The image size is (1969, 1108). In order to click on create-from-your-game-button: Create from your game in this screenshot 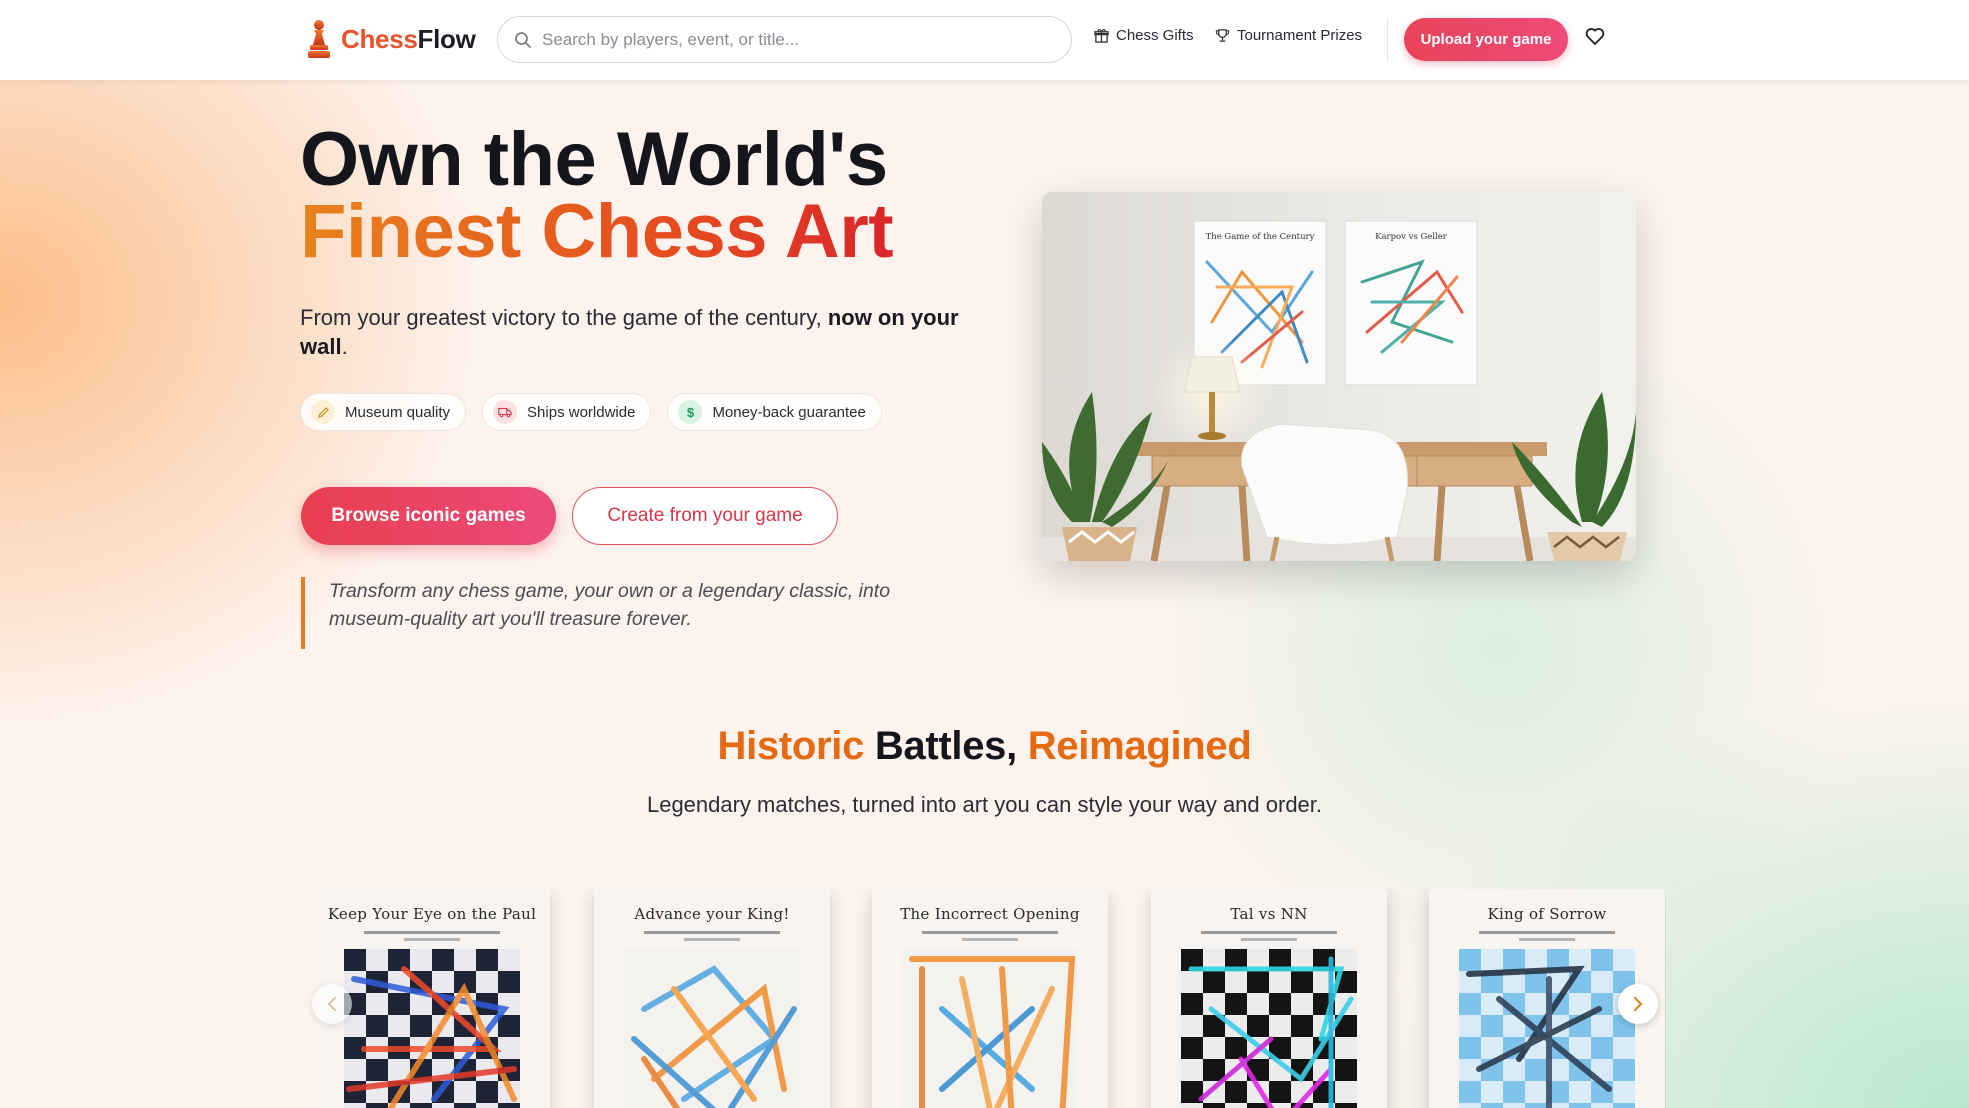, I will do `click(705, 516)`.